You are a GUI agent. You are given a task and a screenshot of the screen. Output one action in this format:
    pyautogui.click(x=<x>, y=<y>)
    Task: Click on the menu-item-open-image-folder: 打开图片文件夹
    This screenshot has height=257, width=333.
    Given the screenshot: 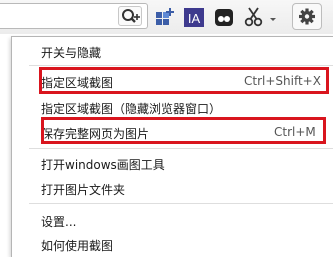 What is the action you would take?
    pyautogui.click(x=172, y=188)
    